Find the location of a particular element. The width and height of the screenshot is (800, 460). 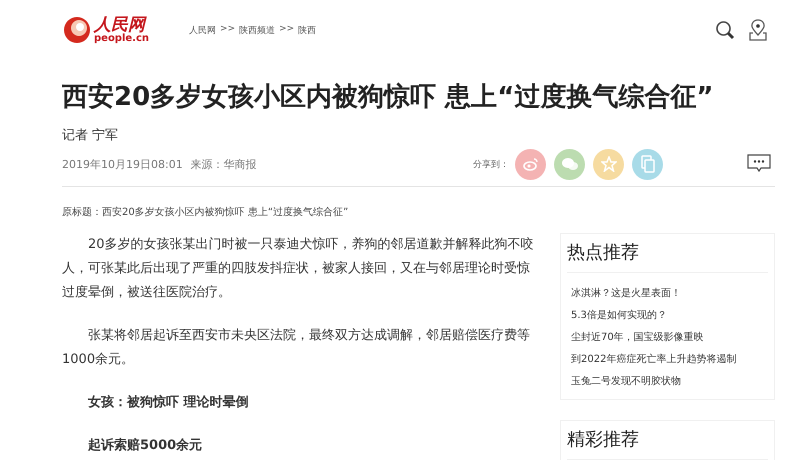

article-title: 西安20多岁女孩小区内被狗惊吓 患上“过度换气综合征” is located at coordinates (388, 97).